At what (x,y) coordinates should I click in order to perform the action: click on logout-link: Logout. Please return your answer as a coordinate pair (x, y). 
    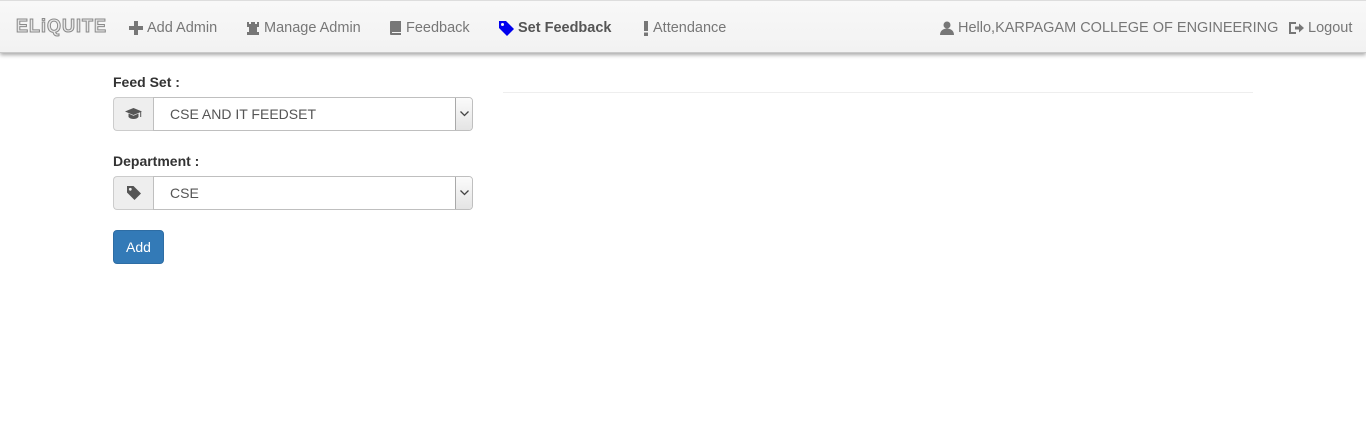
    Looking at the image, I should click on (1320, 28).